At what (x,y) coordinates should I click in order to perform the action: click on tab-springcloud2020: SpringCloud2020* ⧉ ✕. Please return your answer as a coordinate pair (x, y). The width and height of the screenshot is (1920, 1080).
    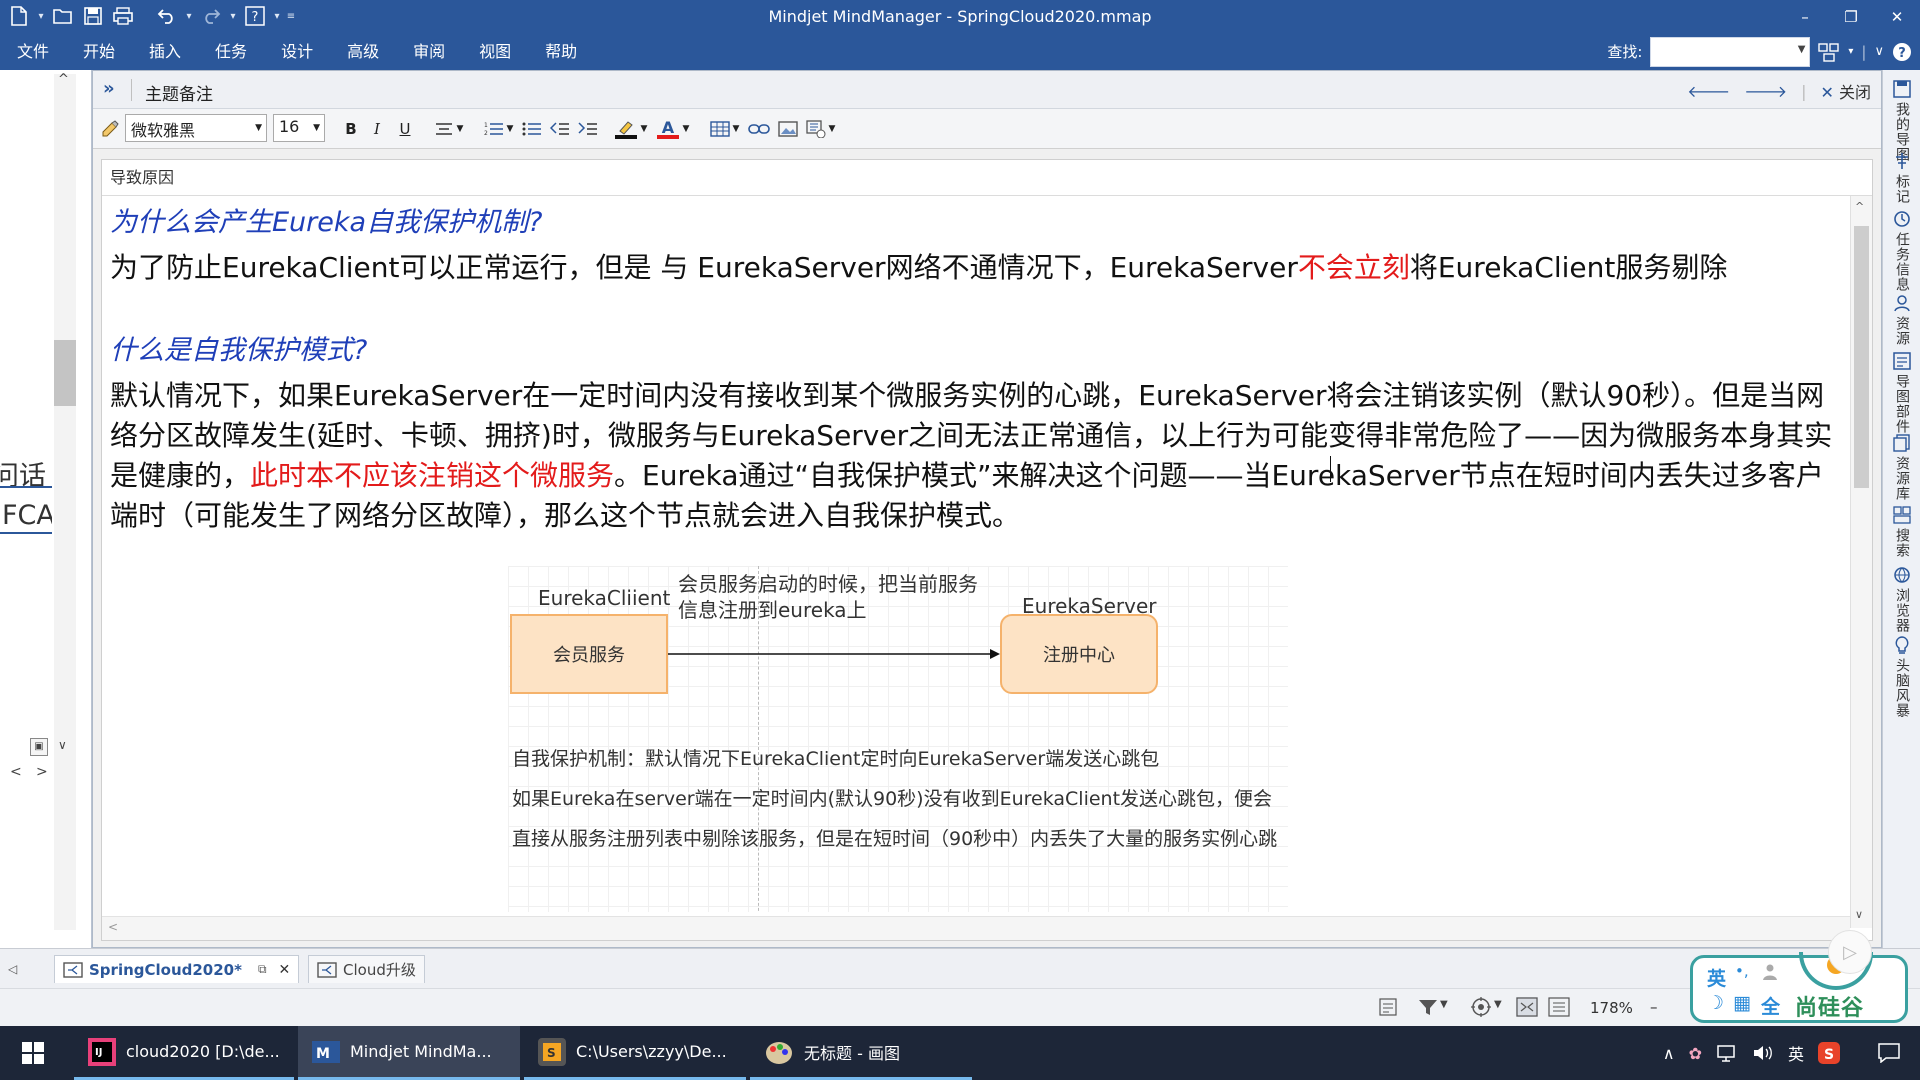
    Looking at the image, I should click on (177, 969).